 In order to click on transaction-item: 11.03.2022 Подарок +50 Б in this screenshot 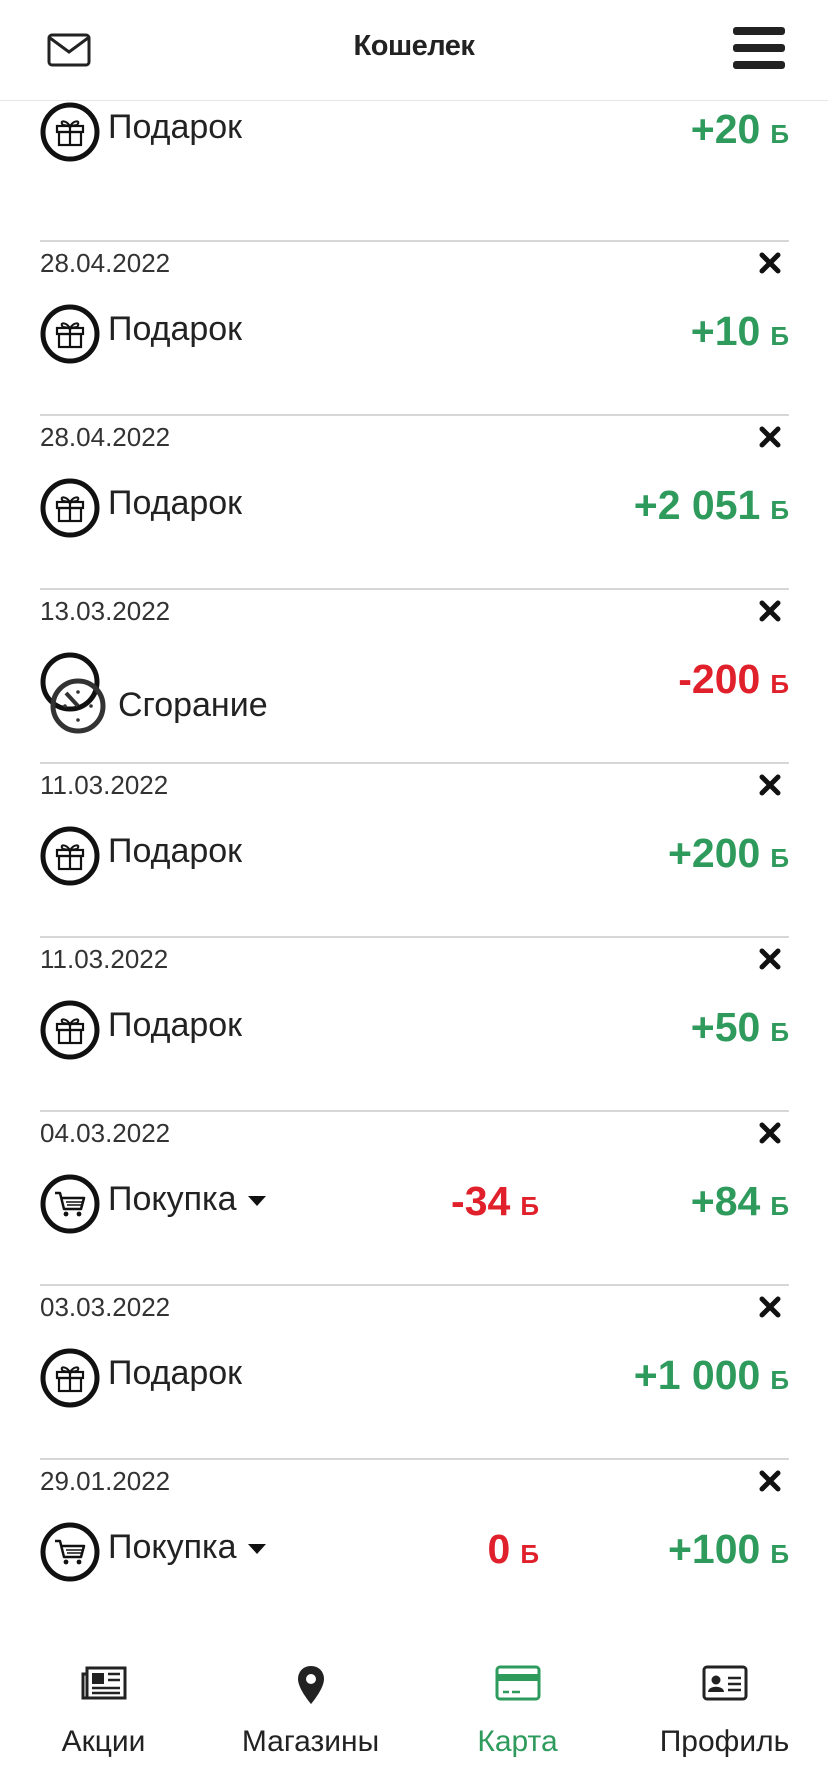, I will do `click(414, 1023)`.